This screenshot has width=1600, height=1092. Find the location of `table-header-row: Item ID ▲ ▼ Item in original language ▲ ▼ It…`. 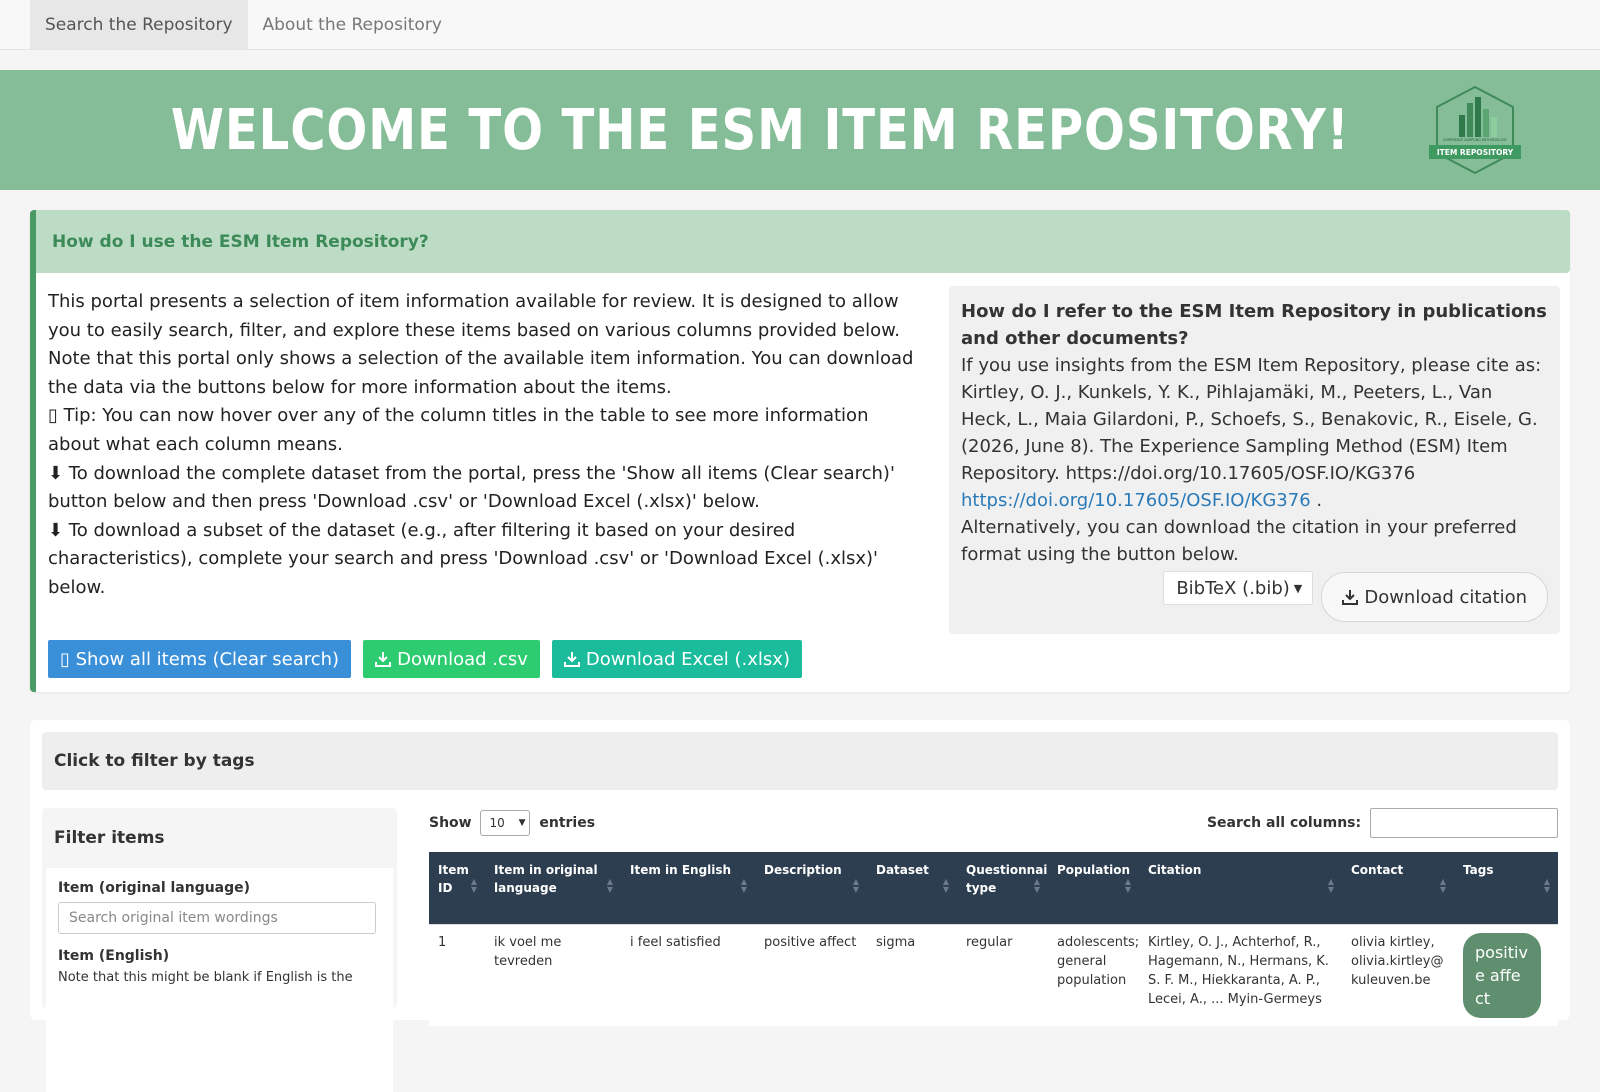

table-header-row: Item ID ▲ ▼ Item in original language ▲ ▼ It… is located at coordinates (993, 888).